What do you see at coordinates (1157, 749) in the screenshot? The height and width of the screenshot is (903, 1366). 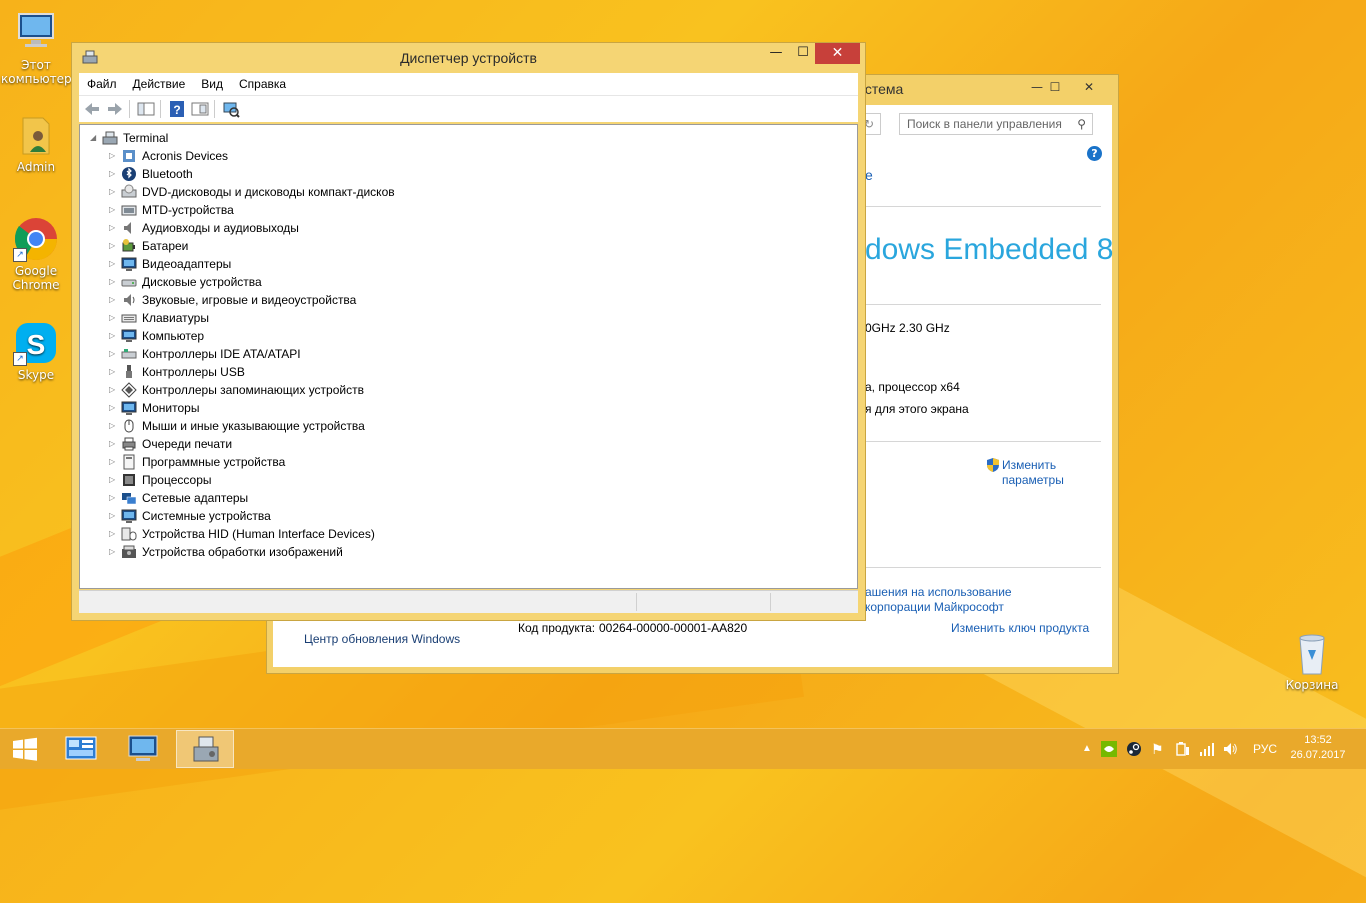 I see `action-center-flag-icon: ⚑` at bounding box center [1157, 749].